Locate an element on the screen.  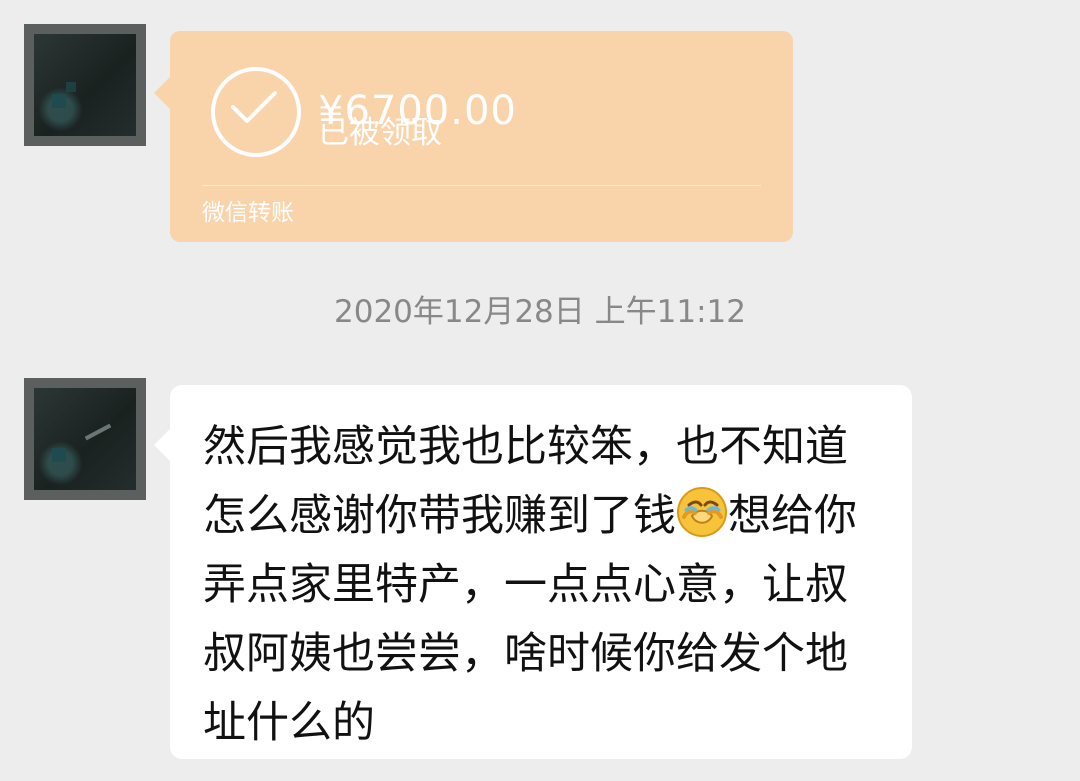
facepalm-emoji is located at coordinates (702, 512).